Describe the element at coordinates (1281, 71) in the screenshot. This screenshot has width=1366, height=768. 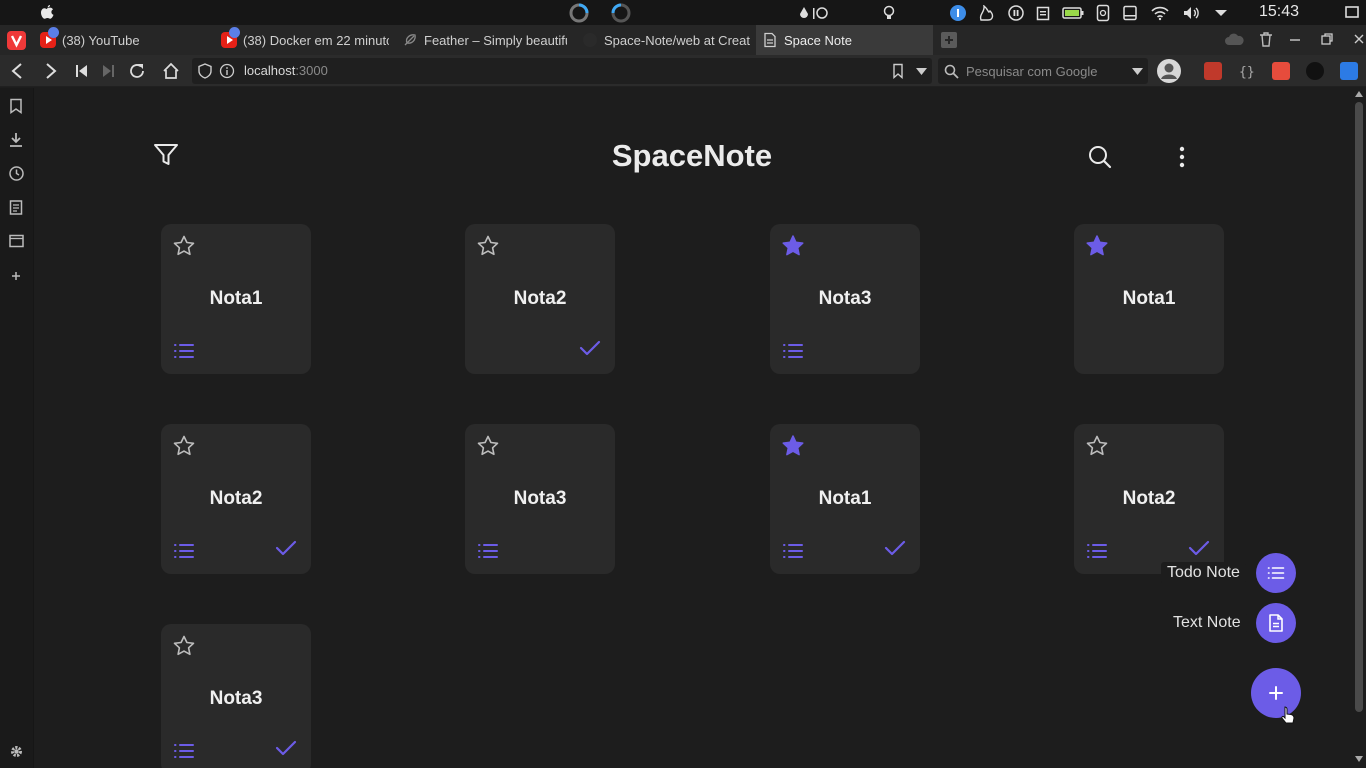
I see `extension-tree-icon` at that location.